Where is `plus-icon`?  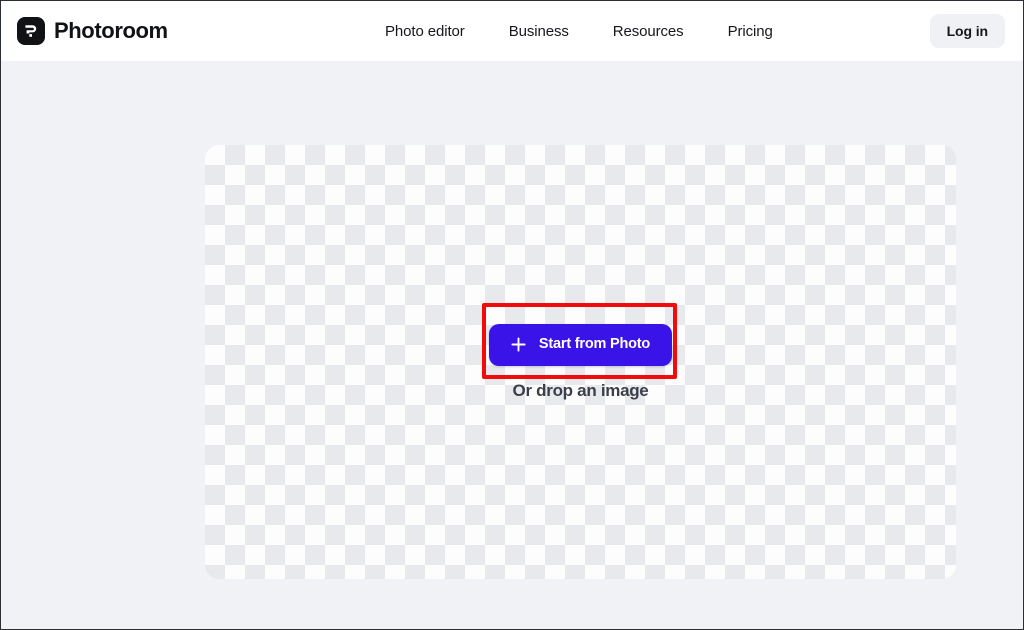 plus-icon is located at coordinates (518, 344).